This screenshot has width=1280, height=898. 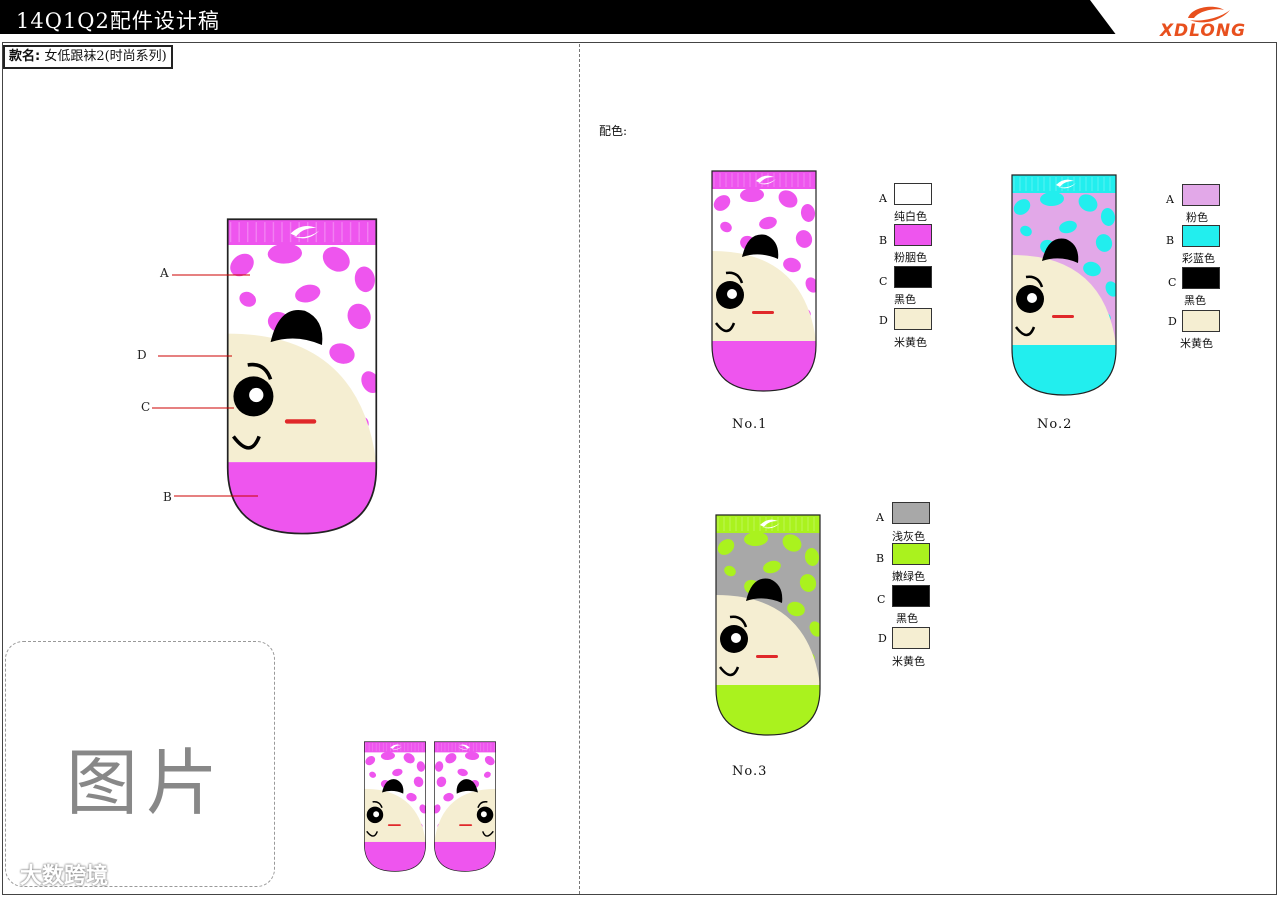 I want to click on photo-placeholder-text: 图片, so click(x=146, y=783).